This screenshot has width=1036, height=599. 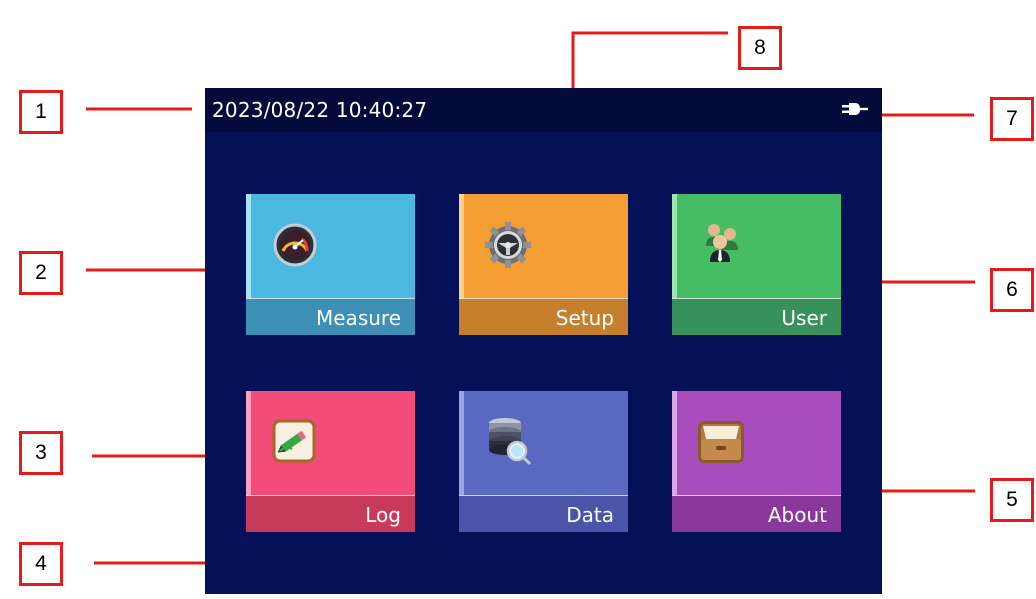 What do you see at coordinates (756, 316) in the screenshot?
I see `tile-label-bar: User` at bounding box center [756, 316].